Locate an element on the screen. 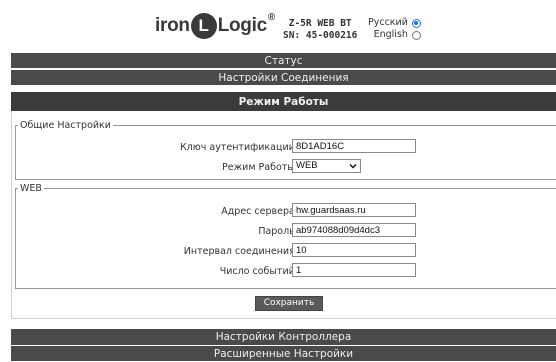  ironlogic-logo: iron L Logic ® is located at coordinates (215, 26).